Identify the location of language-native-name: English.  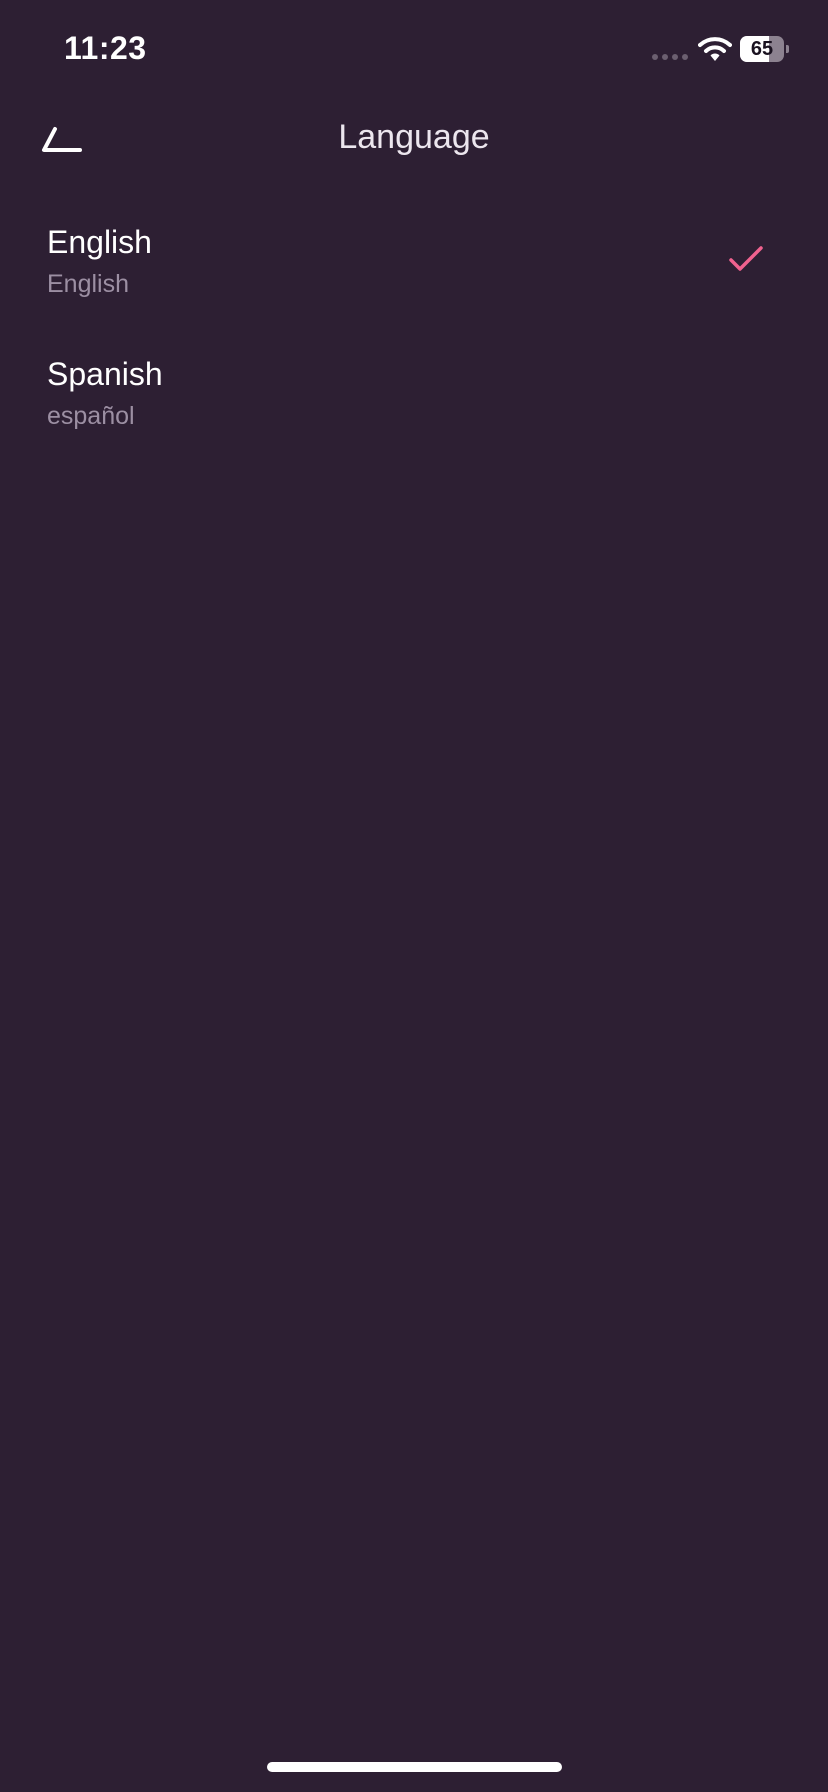
(88, 284).